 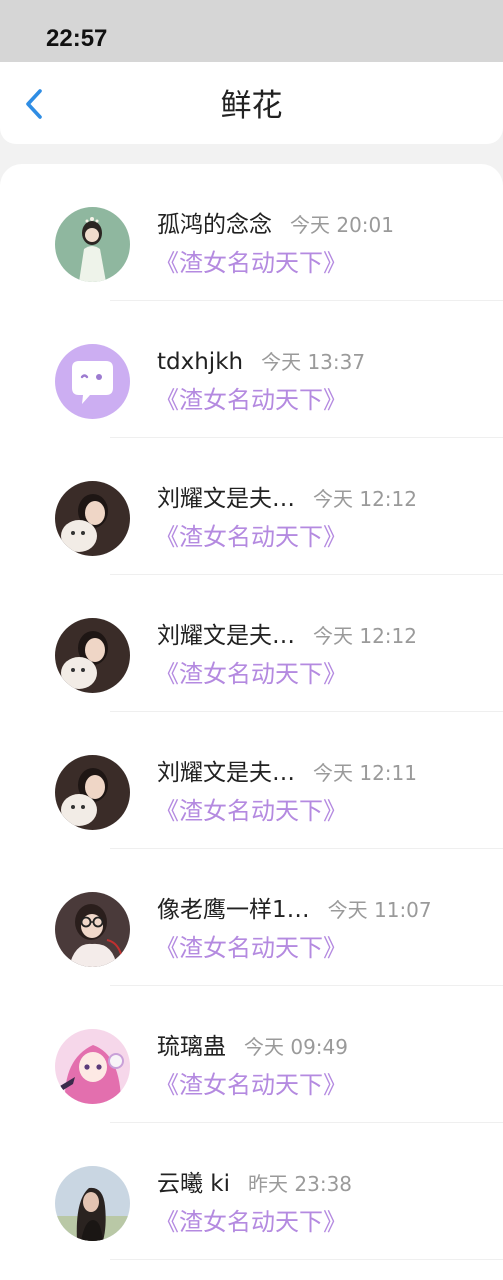 What do you see at coordinates (191, 1047) in the screenshot?
I see `user-name: 琉璃蛊` at bounding box center [191, 1047].